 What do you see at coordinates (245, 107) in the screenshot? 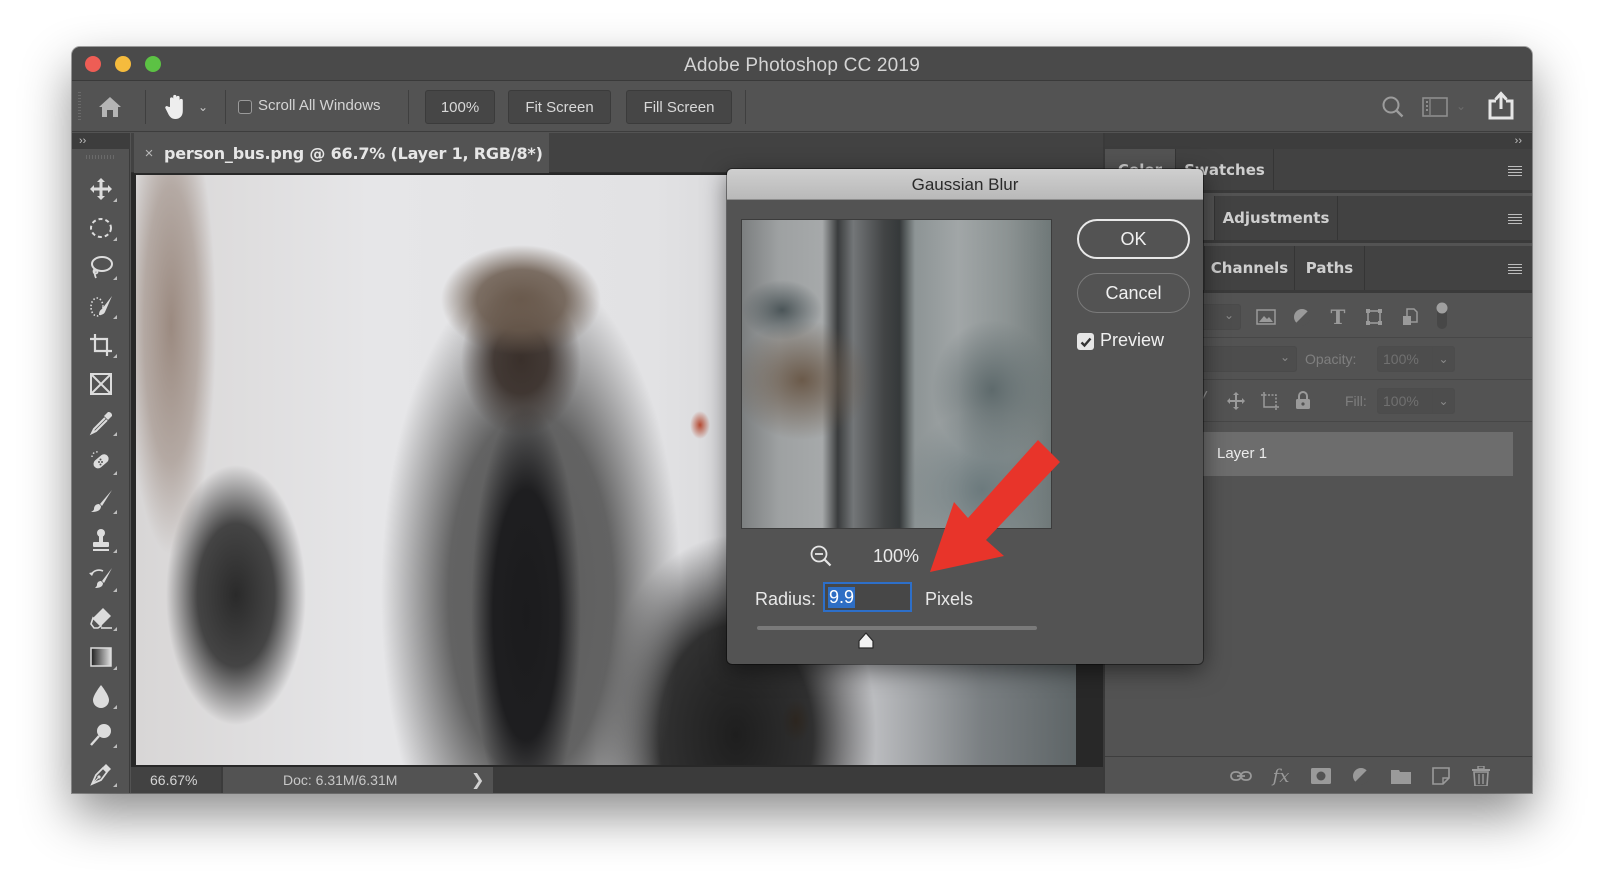
I see `scroll-all-windows-checkbox` at bounding box center [245, 107].